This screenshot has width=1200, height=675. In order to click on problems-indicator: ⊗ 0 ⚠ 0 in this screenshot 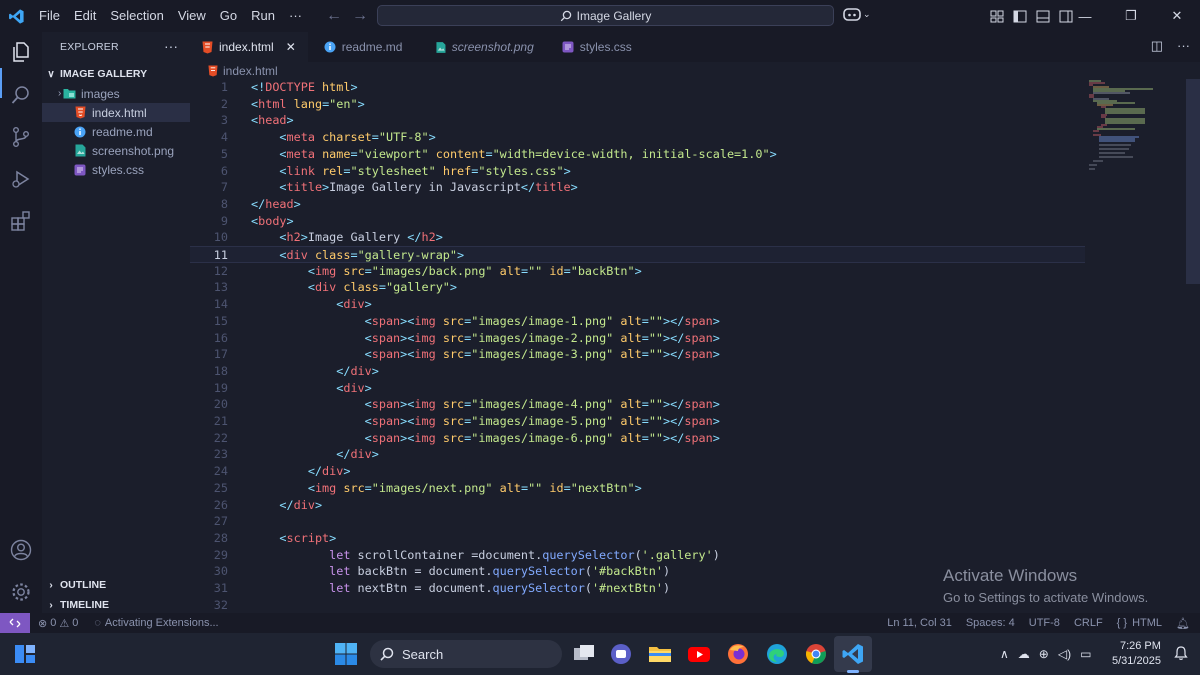, I will do `click(58, 623)`.